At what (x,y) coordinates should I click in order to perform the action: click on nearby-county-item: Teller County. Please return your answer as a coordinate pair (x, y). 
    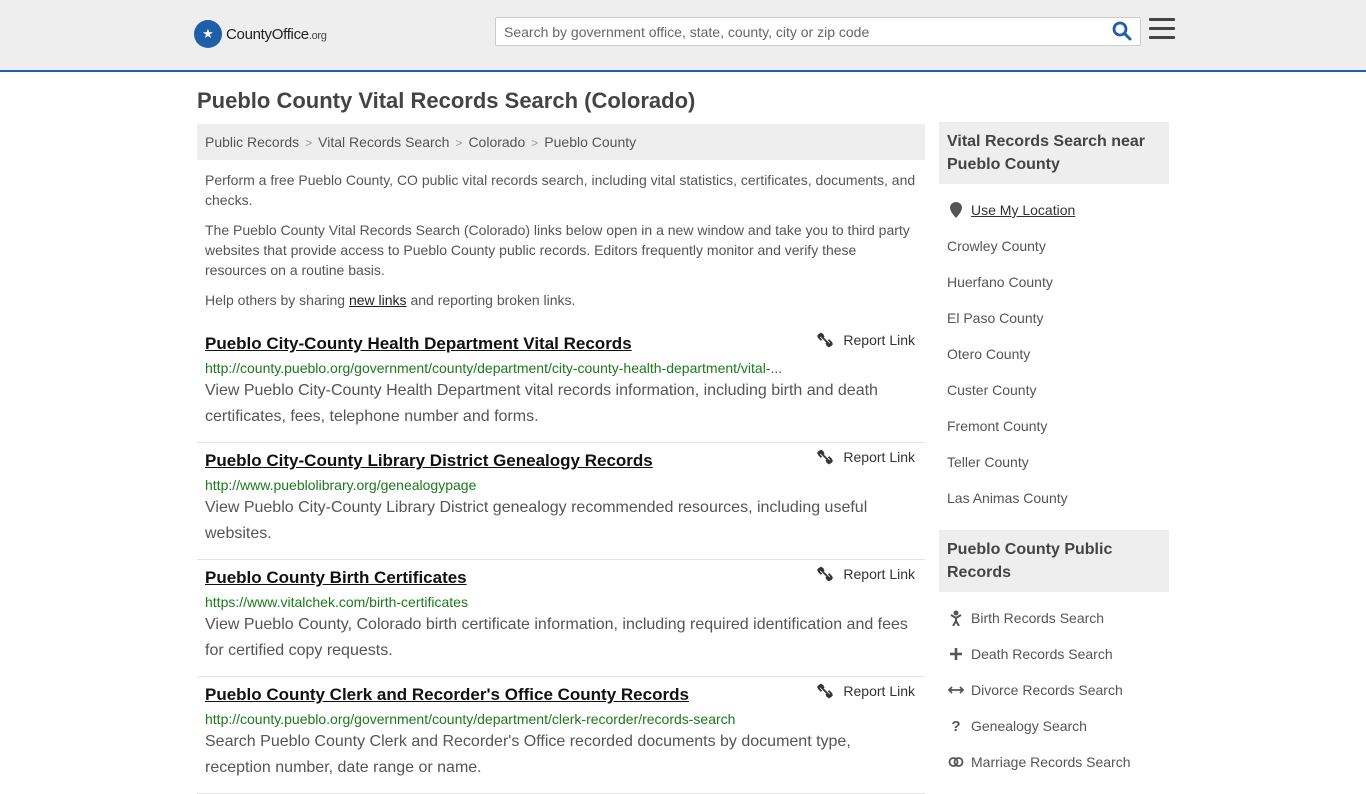
    Looking at the image, I should click on (1054, 462).